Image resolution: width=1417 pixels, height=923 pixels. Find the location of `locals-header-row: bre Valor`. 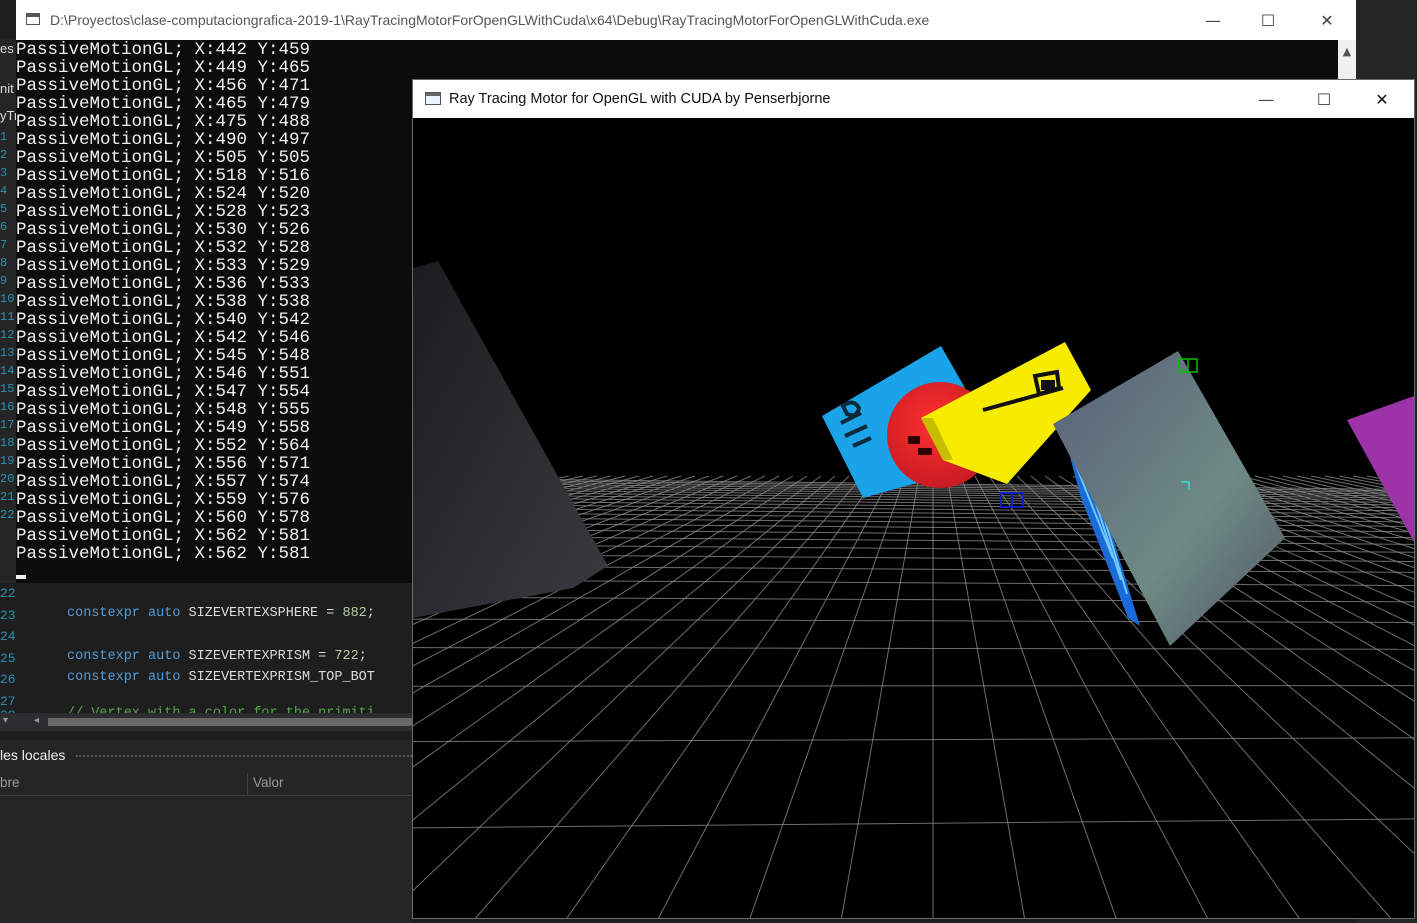

locals-header-row: bre Valor is located at coordinates (206, 784).